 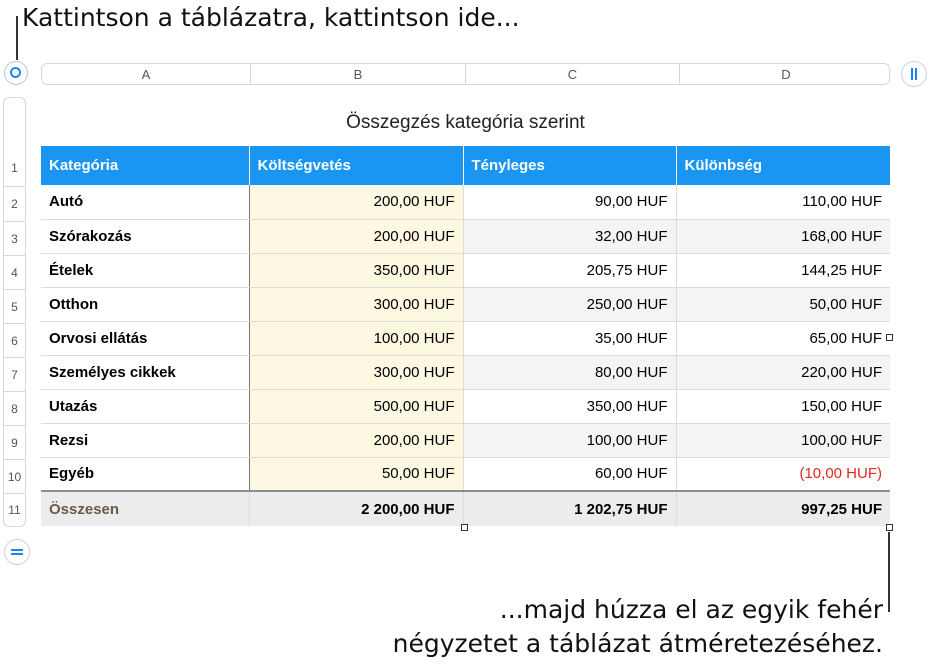 I want to click on budget-cell: 350,00 HUF, so click(x=356, y=270).